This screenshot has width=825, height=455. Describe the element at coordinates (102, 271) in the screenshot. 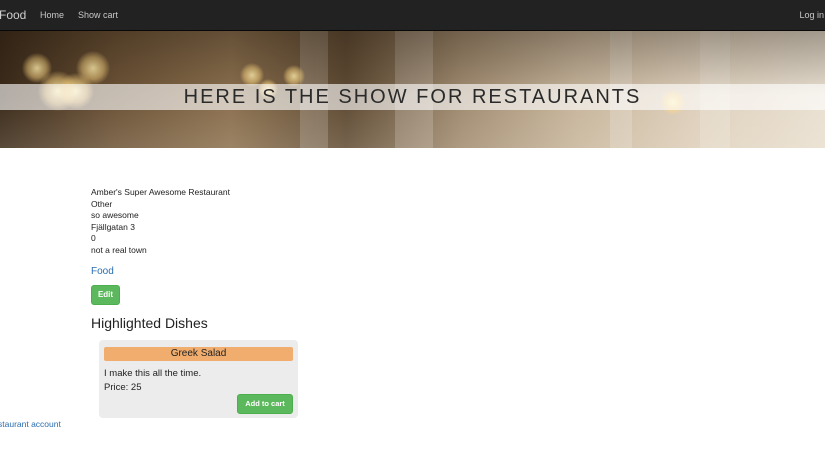

I see `food-link: Food` at that location.